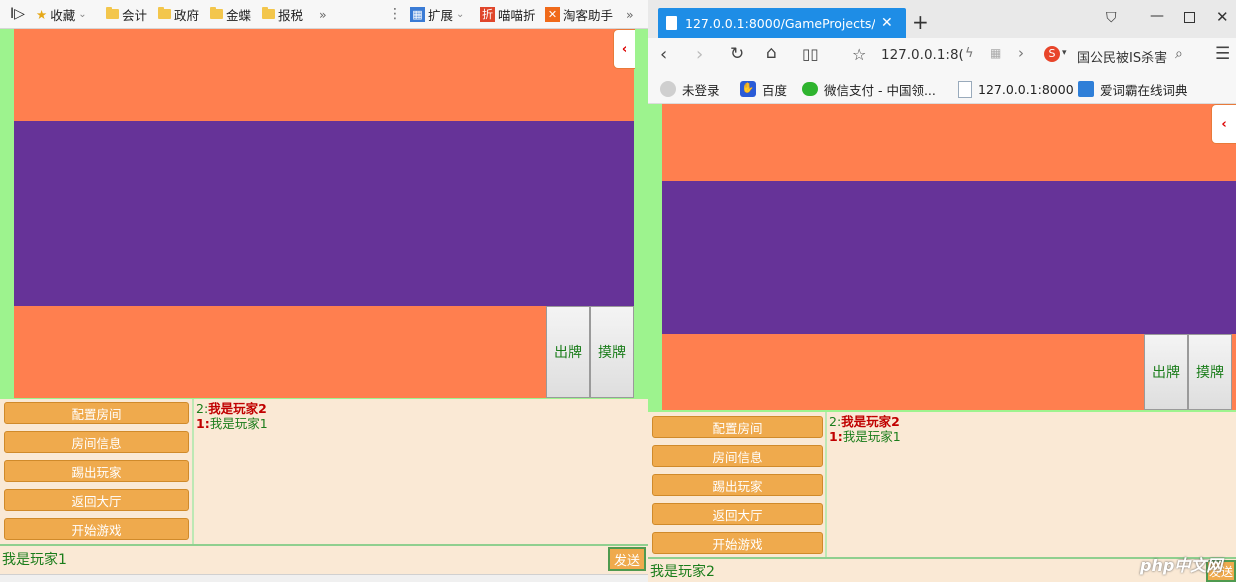  Describe the element at coordinates (871, 436) in the screenshot. I see `chat-text: 我是玩家1` at that location.